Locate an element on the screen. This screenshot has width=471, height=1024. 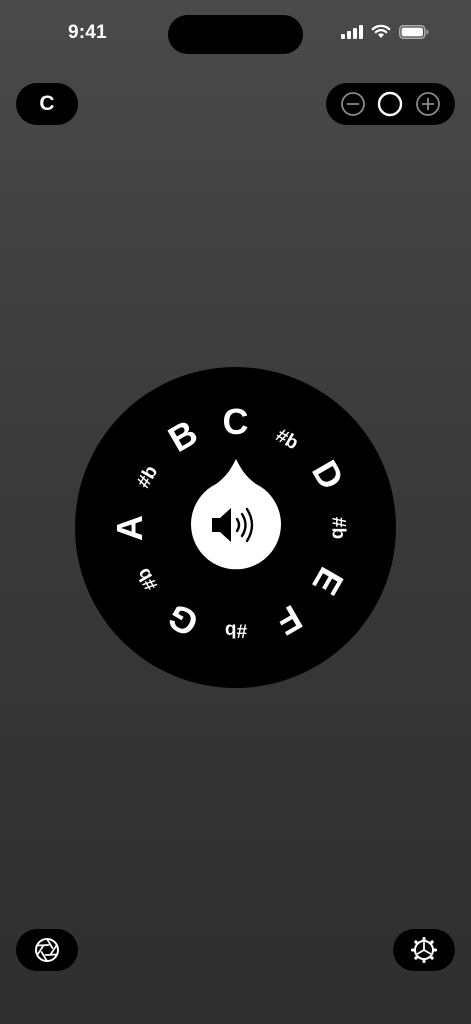
aperture-icon is located at coordinates (47, 950).